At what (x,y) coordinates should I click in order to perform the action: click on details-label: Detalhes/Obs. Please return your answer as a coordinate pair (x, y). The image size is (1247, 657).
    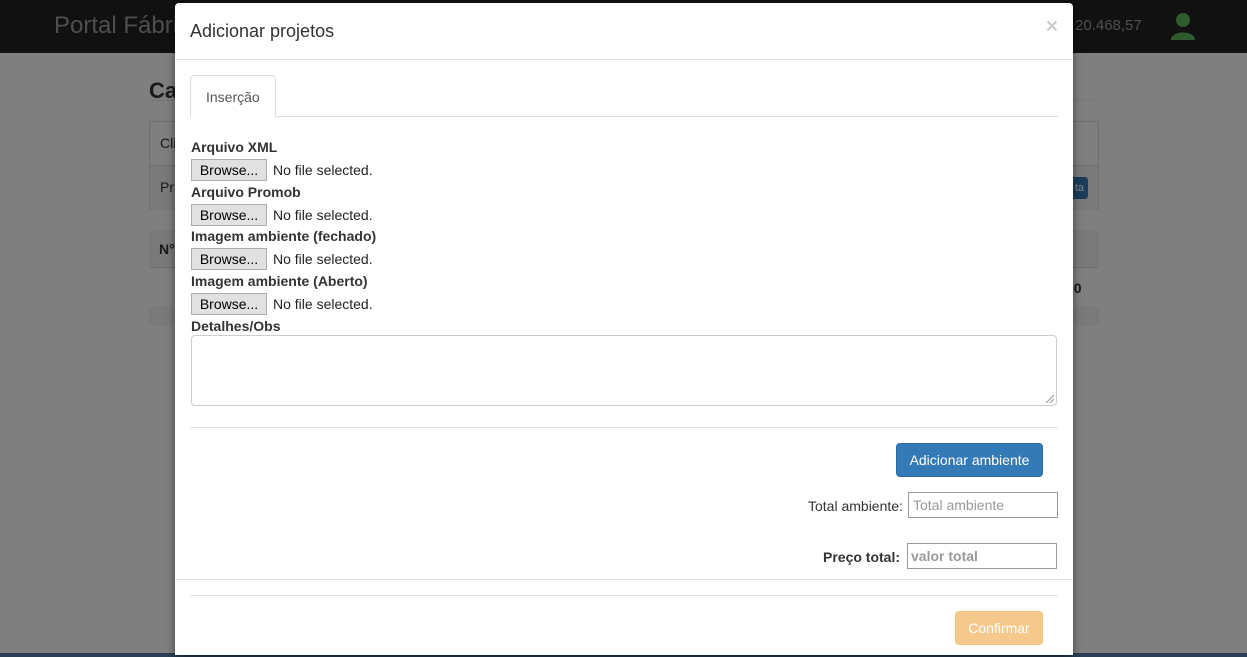
    Looking at the image, I should click on (236, 326).